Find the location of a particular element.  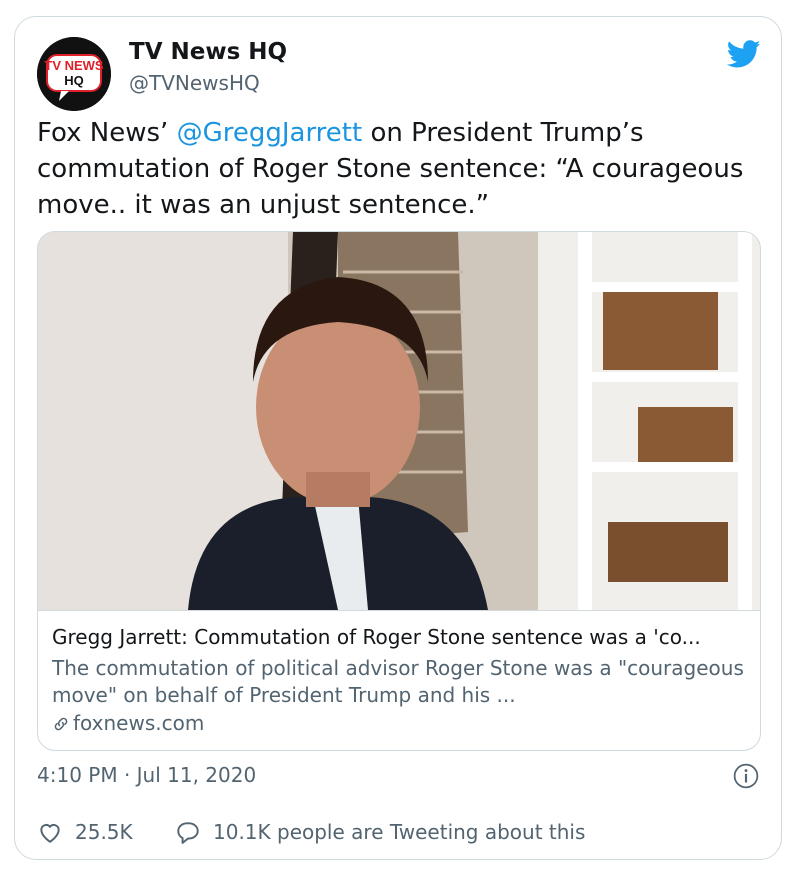

avatar-text-bottom: HQ is located at coordinates (74, 80).